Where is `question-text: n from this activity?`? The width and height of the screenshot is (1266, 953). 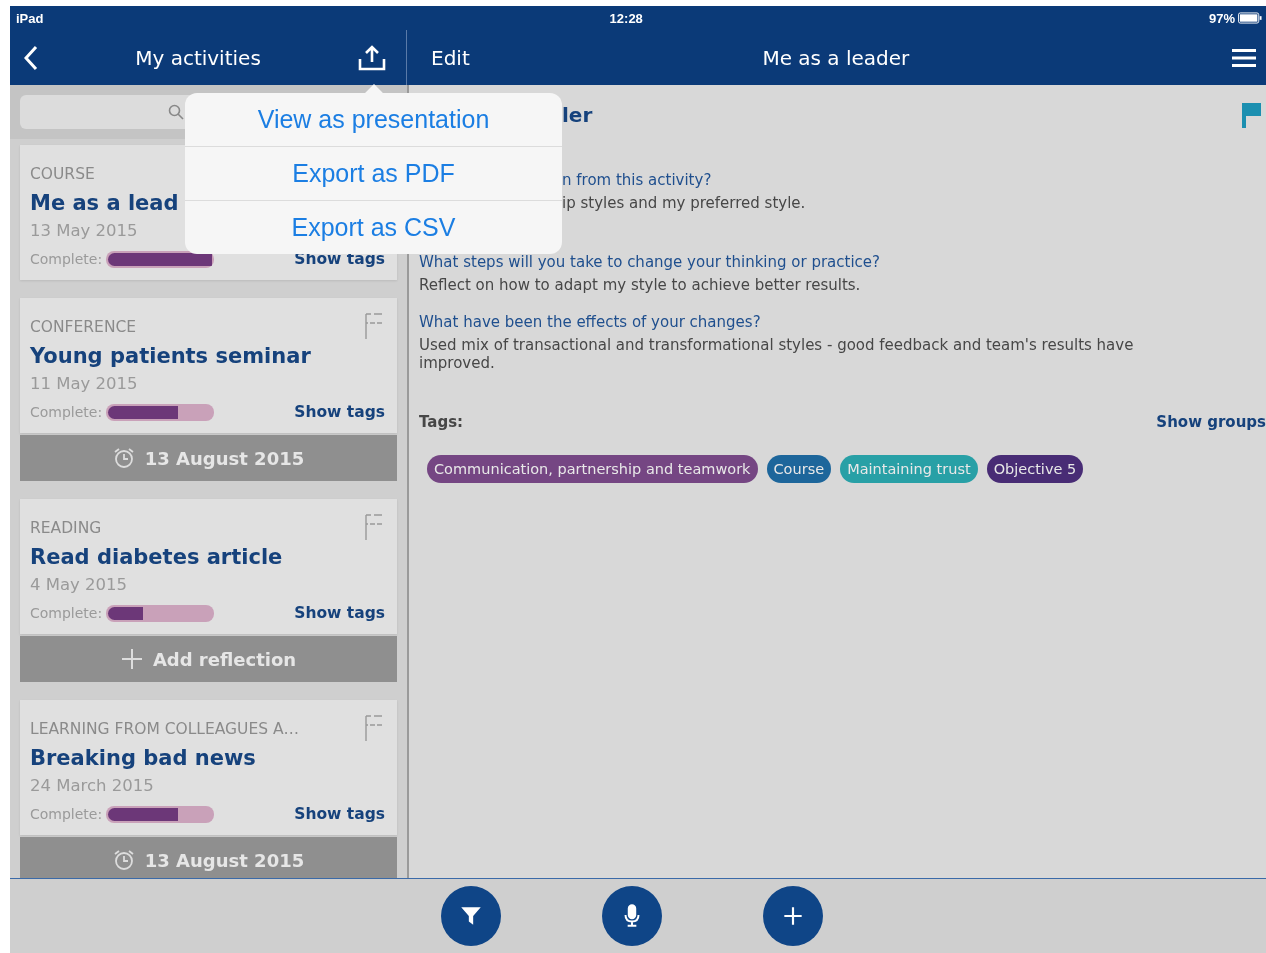 question-text: n from this activity? is located at coordinates (637, 180).